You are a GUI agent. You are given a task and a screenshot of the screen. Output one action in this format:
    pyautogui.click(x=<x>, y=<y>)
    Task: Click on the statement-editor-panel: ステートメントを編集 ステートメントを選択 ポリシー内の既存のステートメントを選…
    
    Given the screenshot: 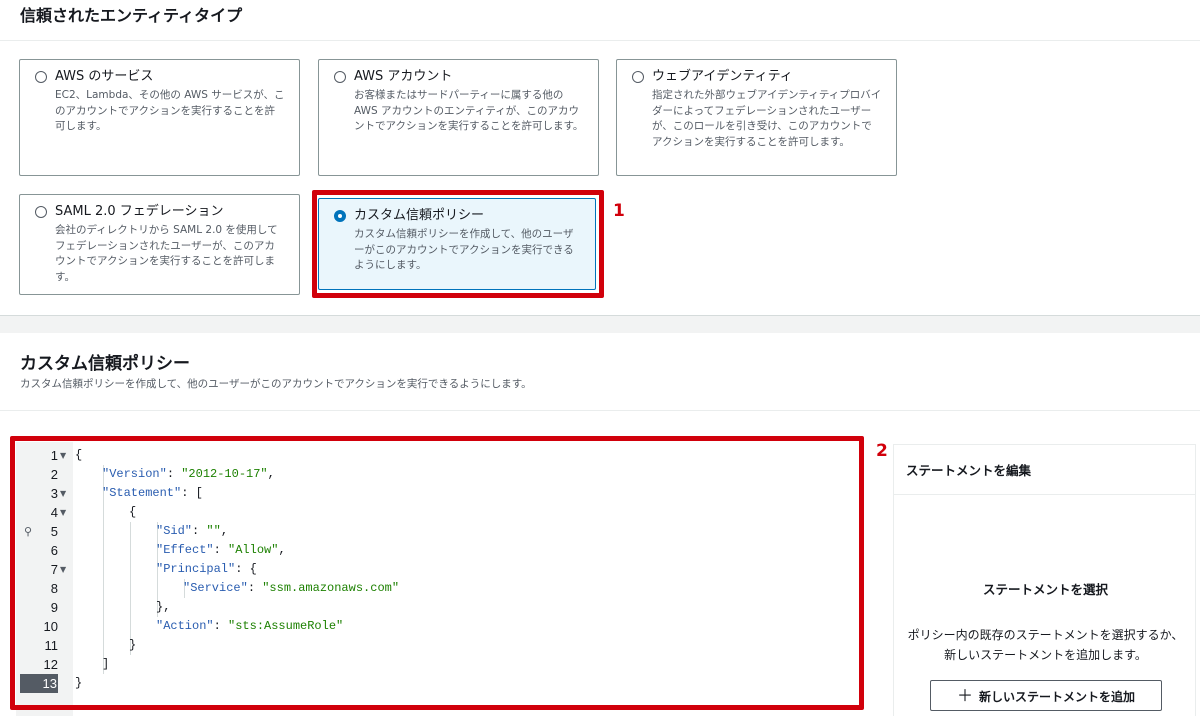 What is the action you would take?
    pyautogui.click(x=1044, y=580)
    